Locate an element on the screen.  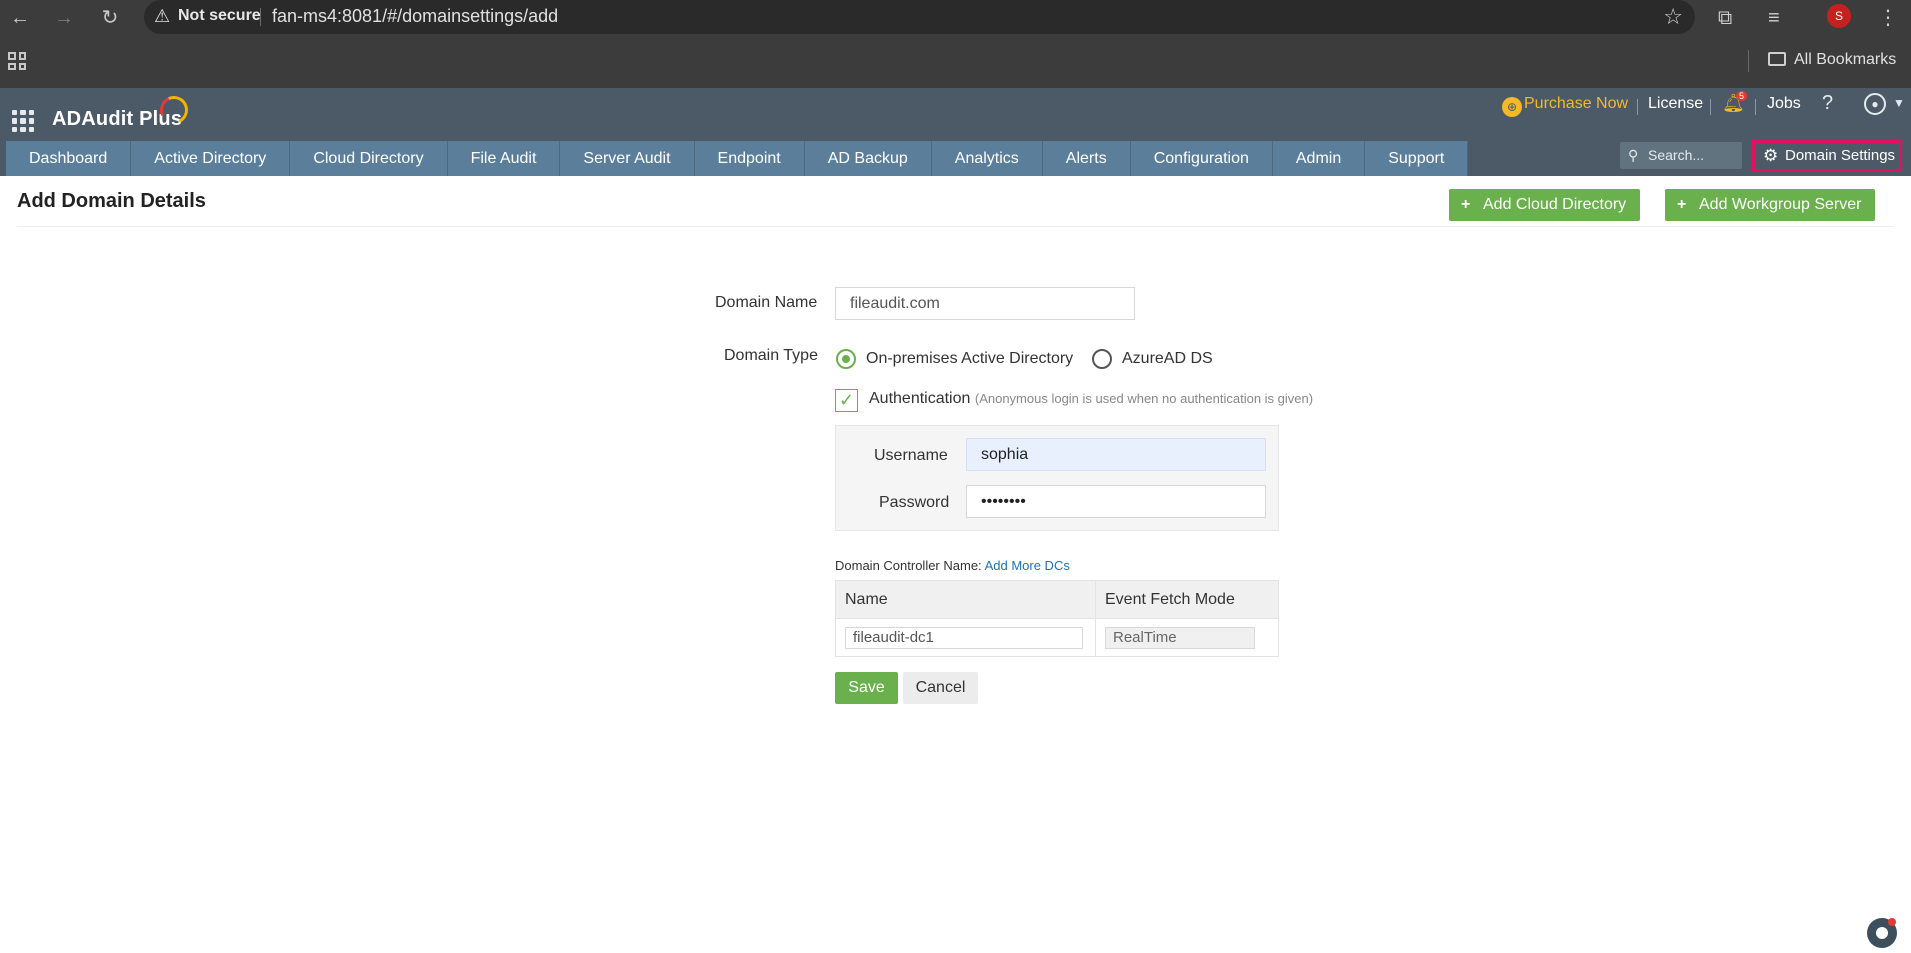
add-workgroup-server-label: Add Workgroup Server is located at coordinates (1780, 204).